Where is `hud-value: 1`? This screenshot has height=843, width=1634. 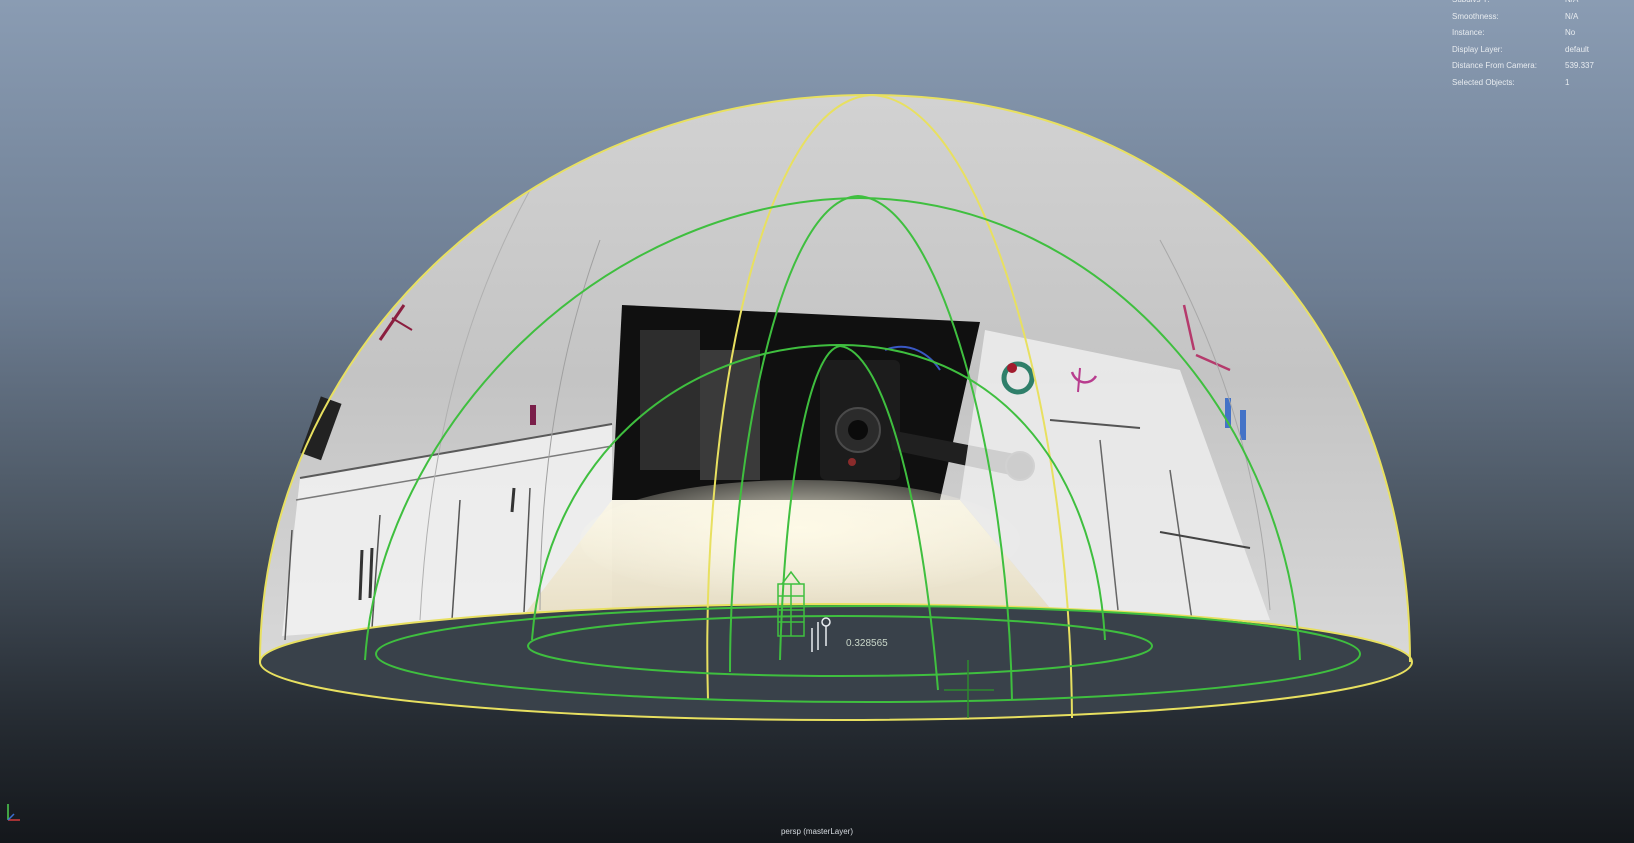
hud-value: 1 is located at coordinates (1567, 82).